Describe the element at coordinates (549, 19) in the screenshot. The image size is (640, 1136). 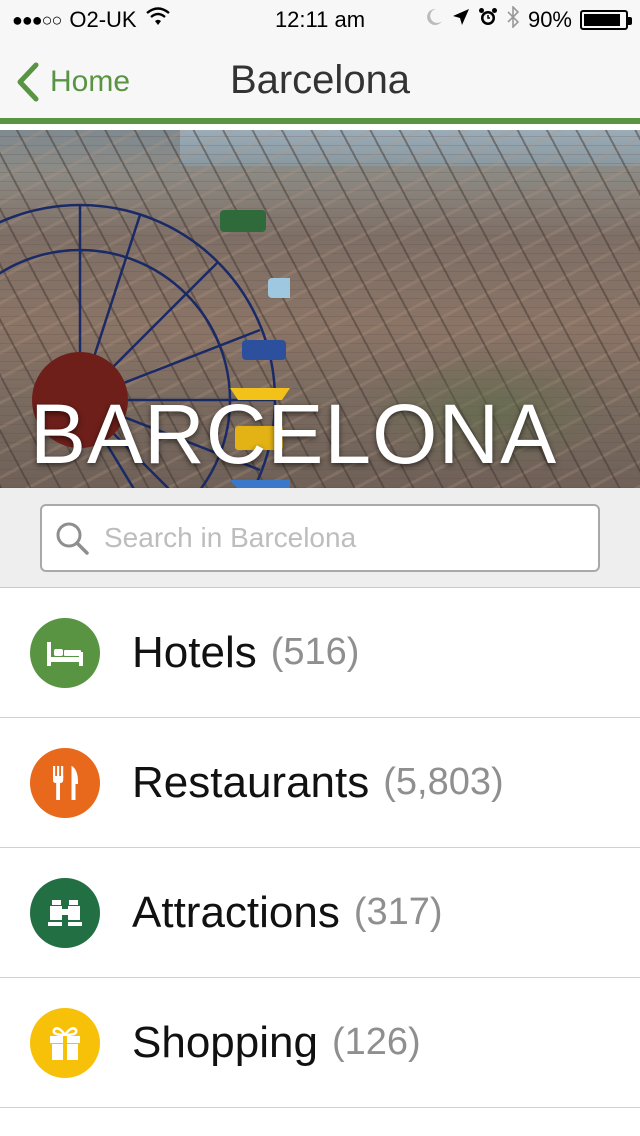
I see `battery-percent: 90%` at that location.